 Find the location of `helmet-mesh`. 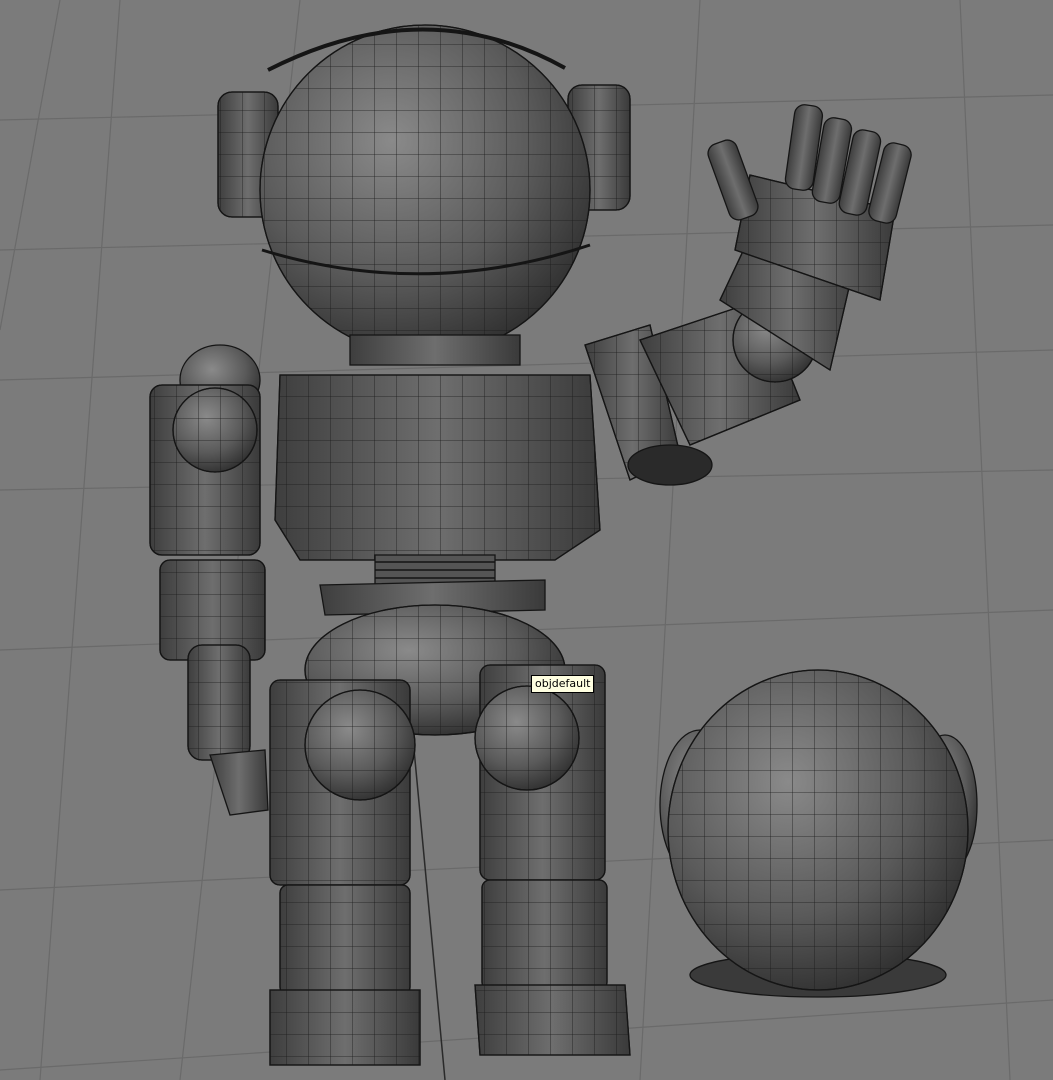

helmet-mesh is located at coordinates (818, 833).